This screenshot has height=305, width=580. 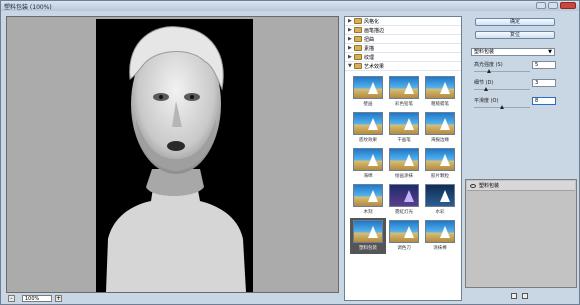 I want to click on param-value-input: 8, so click(x=544, y=101).